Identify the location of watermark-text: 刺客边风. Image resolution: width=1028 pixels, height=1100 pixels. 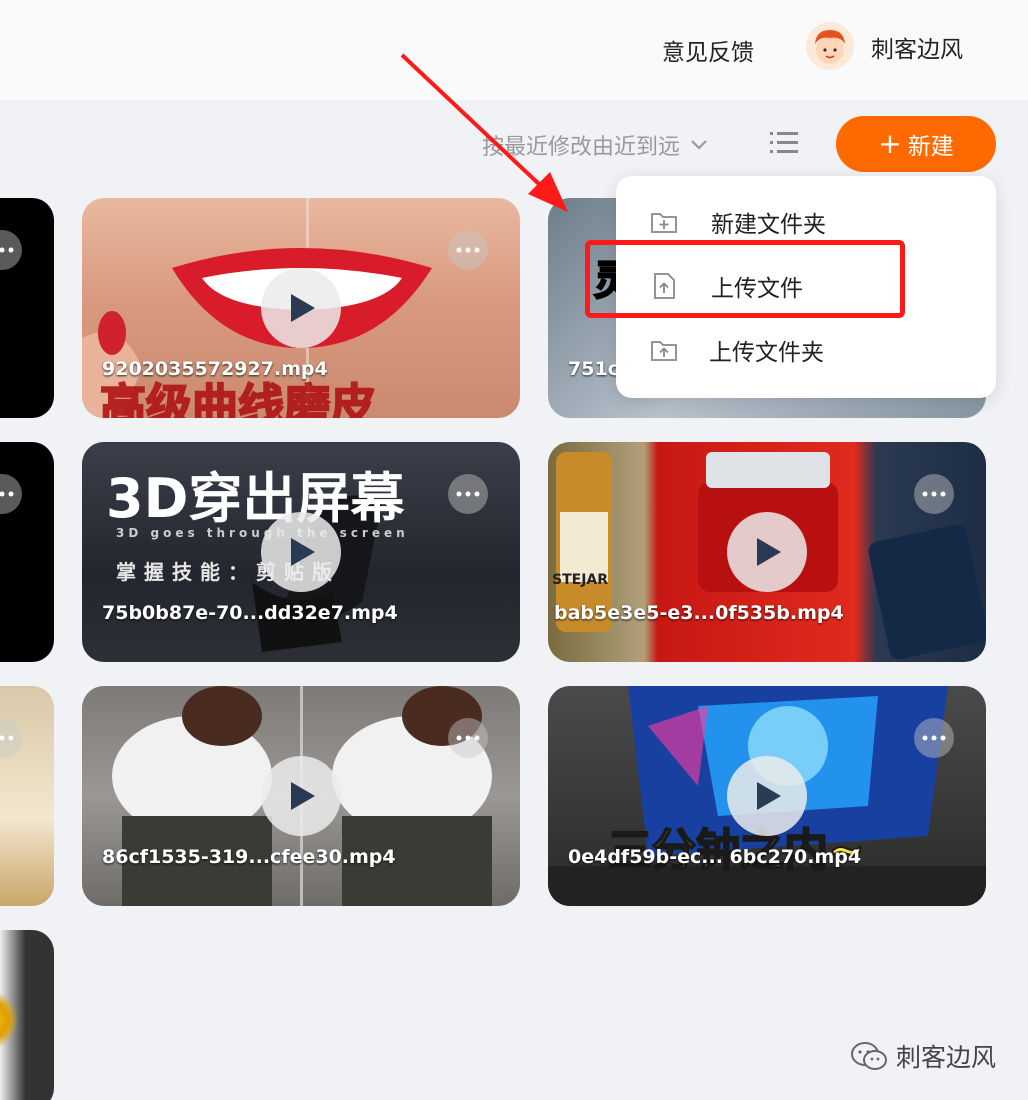
(946, 1057).